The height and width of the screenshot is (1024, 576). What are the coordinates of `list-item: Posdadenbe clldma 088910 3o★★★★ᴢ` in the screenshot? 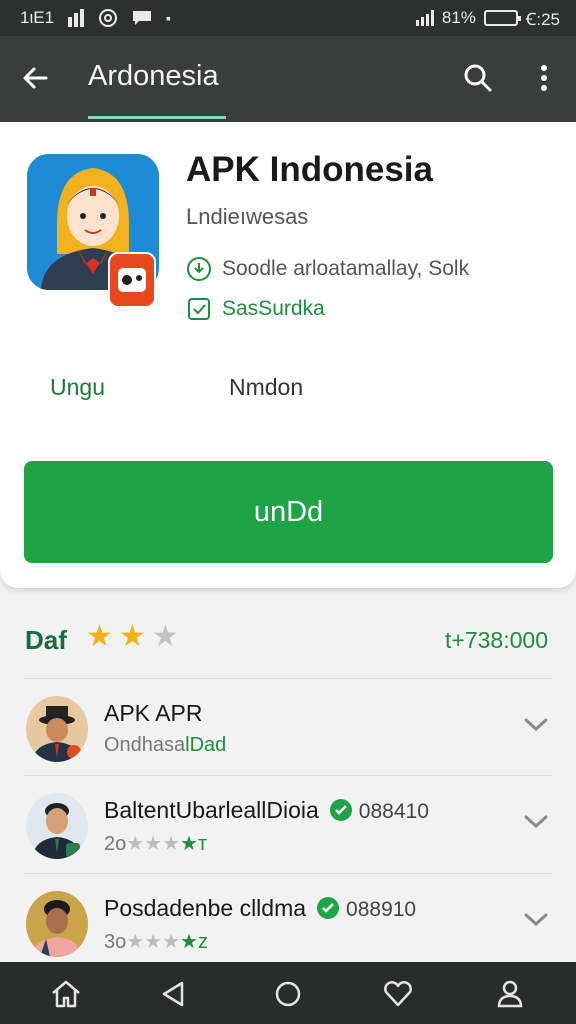 It's located at (288, 921).